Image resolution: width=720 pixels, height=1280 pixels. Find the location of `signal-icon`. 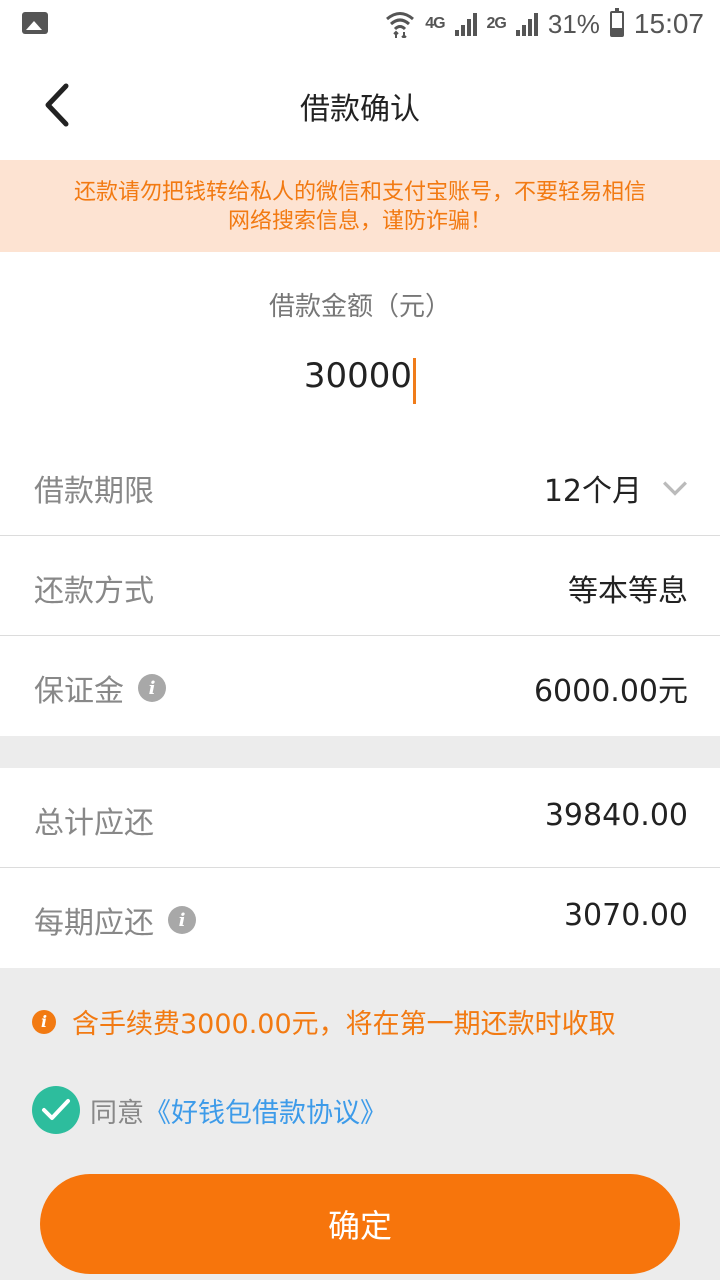

signal-icon is located at coordinates (465, 24).